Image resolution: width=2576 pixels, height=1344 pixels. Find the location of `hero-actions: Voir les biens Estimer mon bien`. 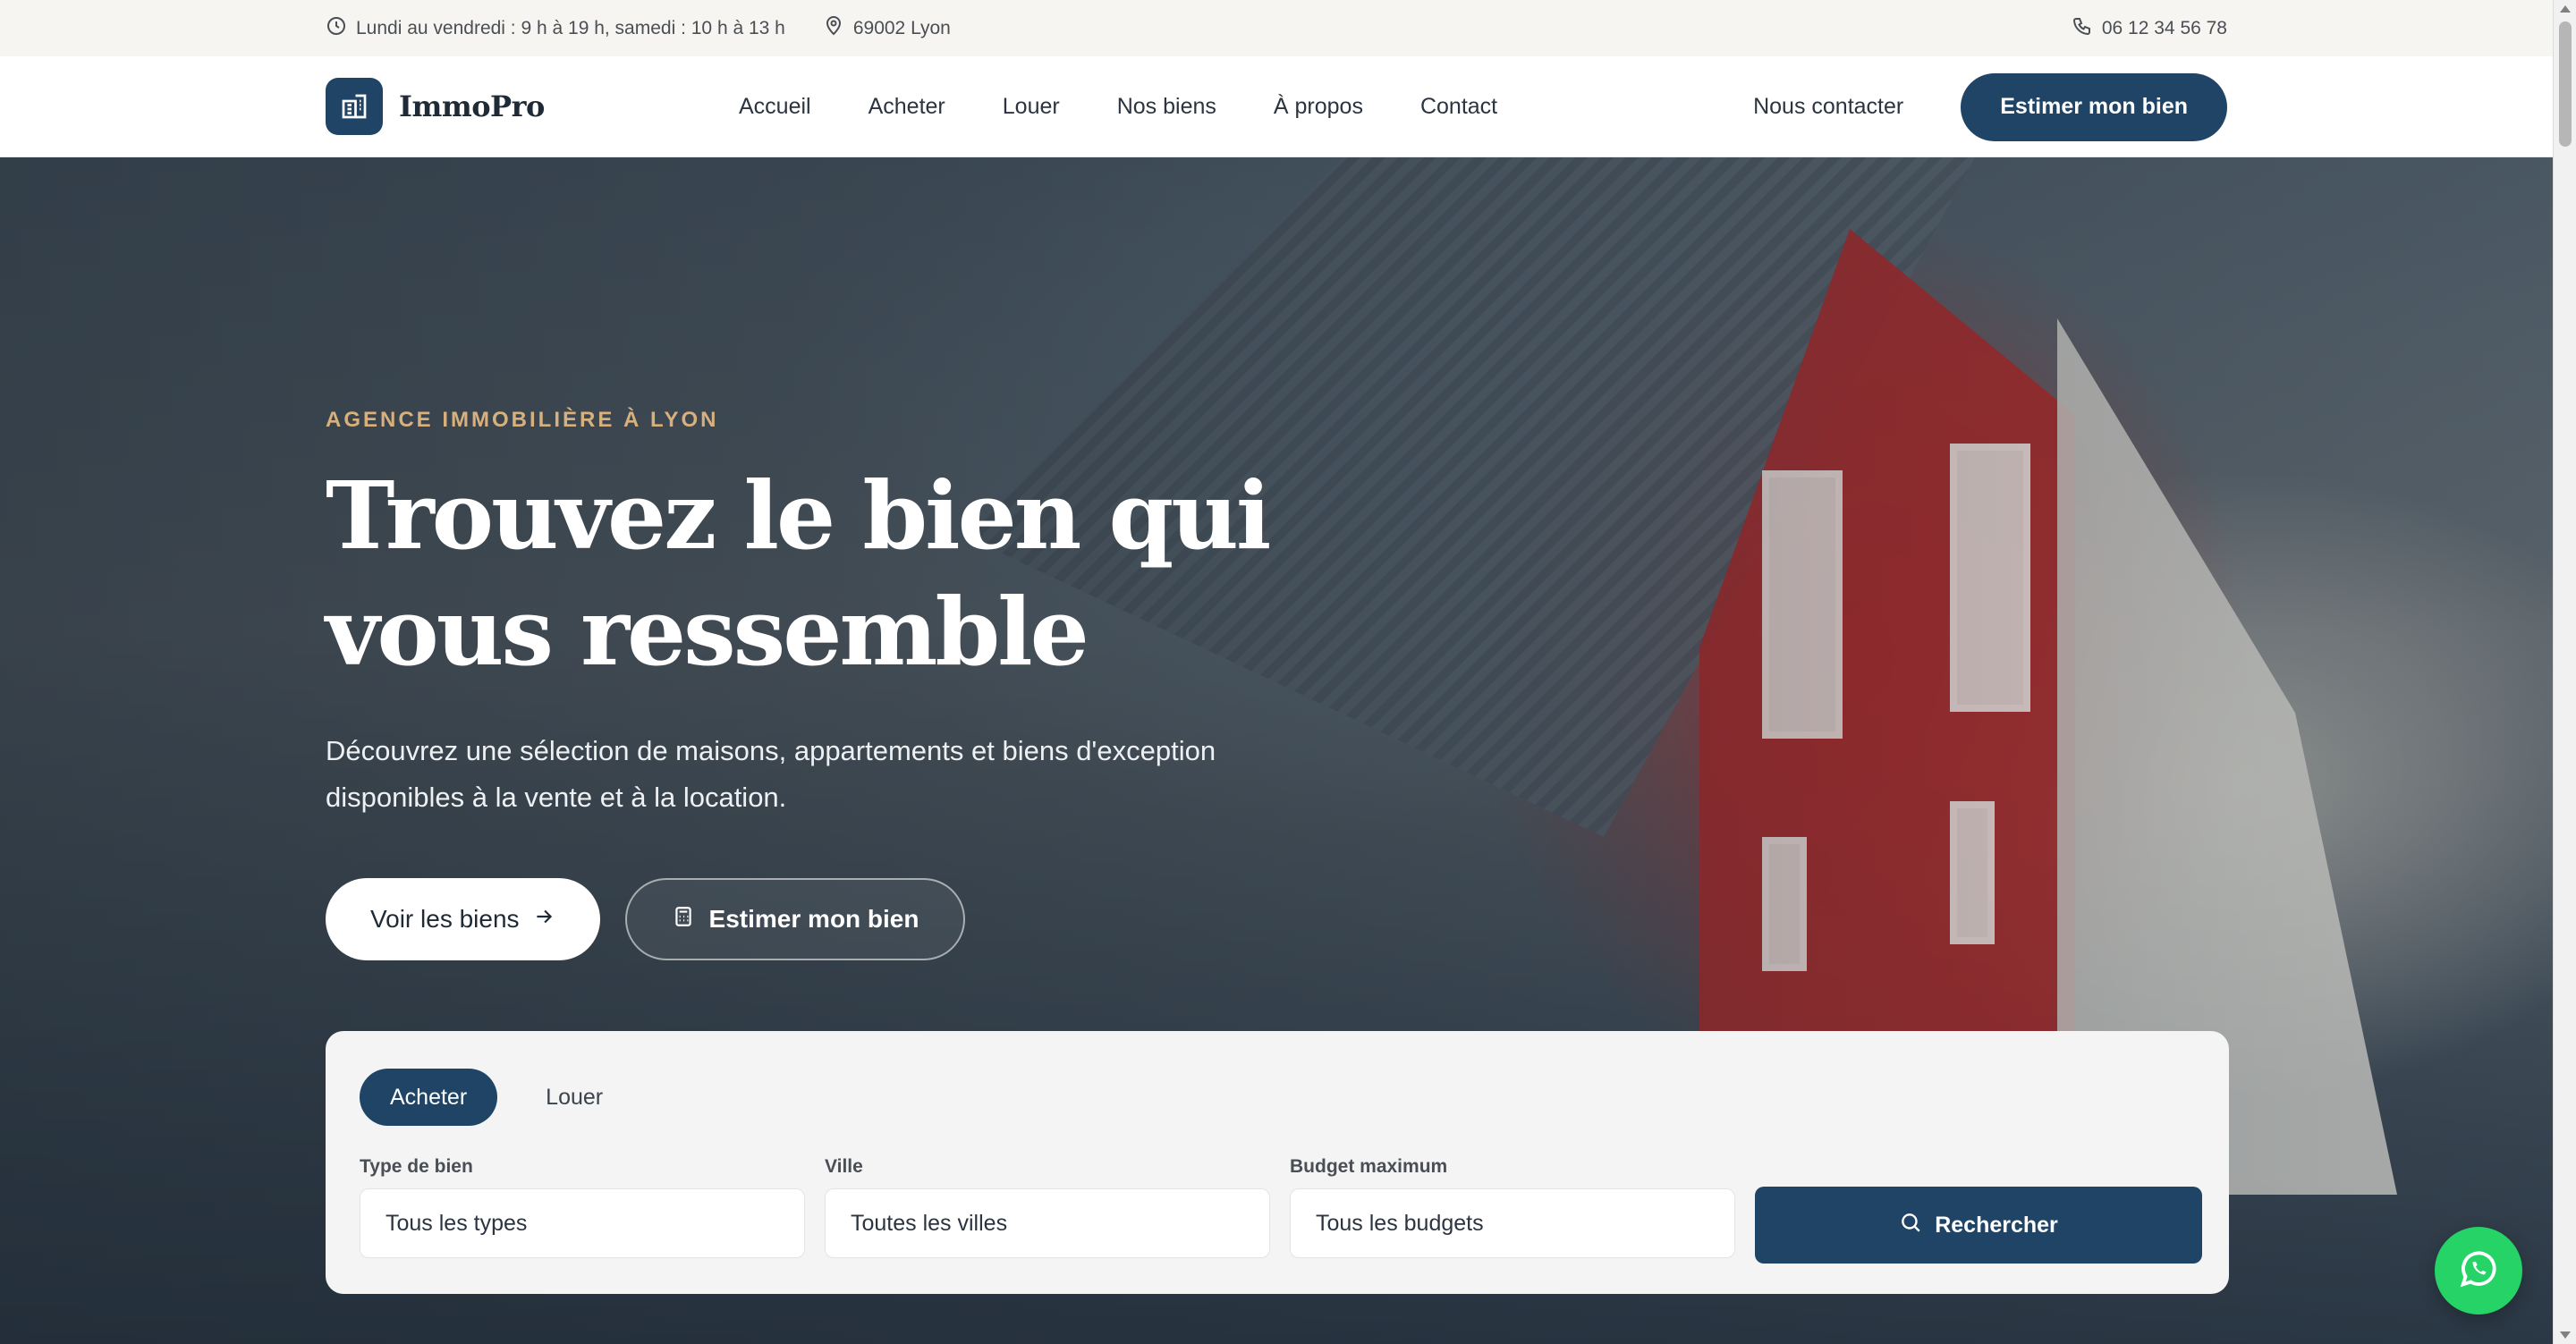

hero-actions: Voir les biens Estimer mon bien is located at coordinates (907, 919).